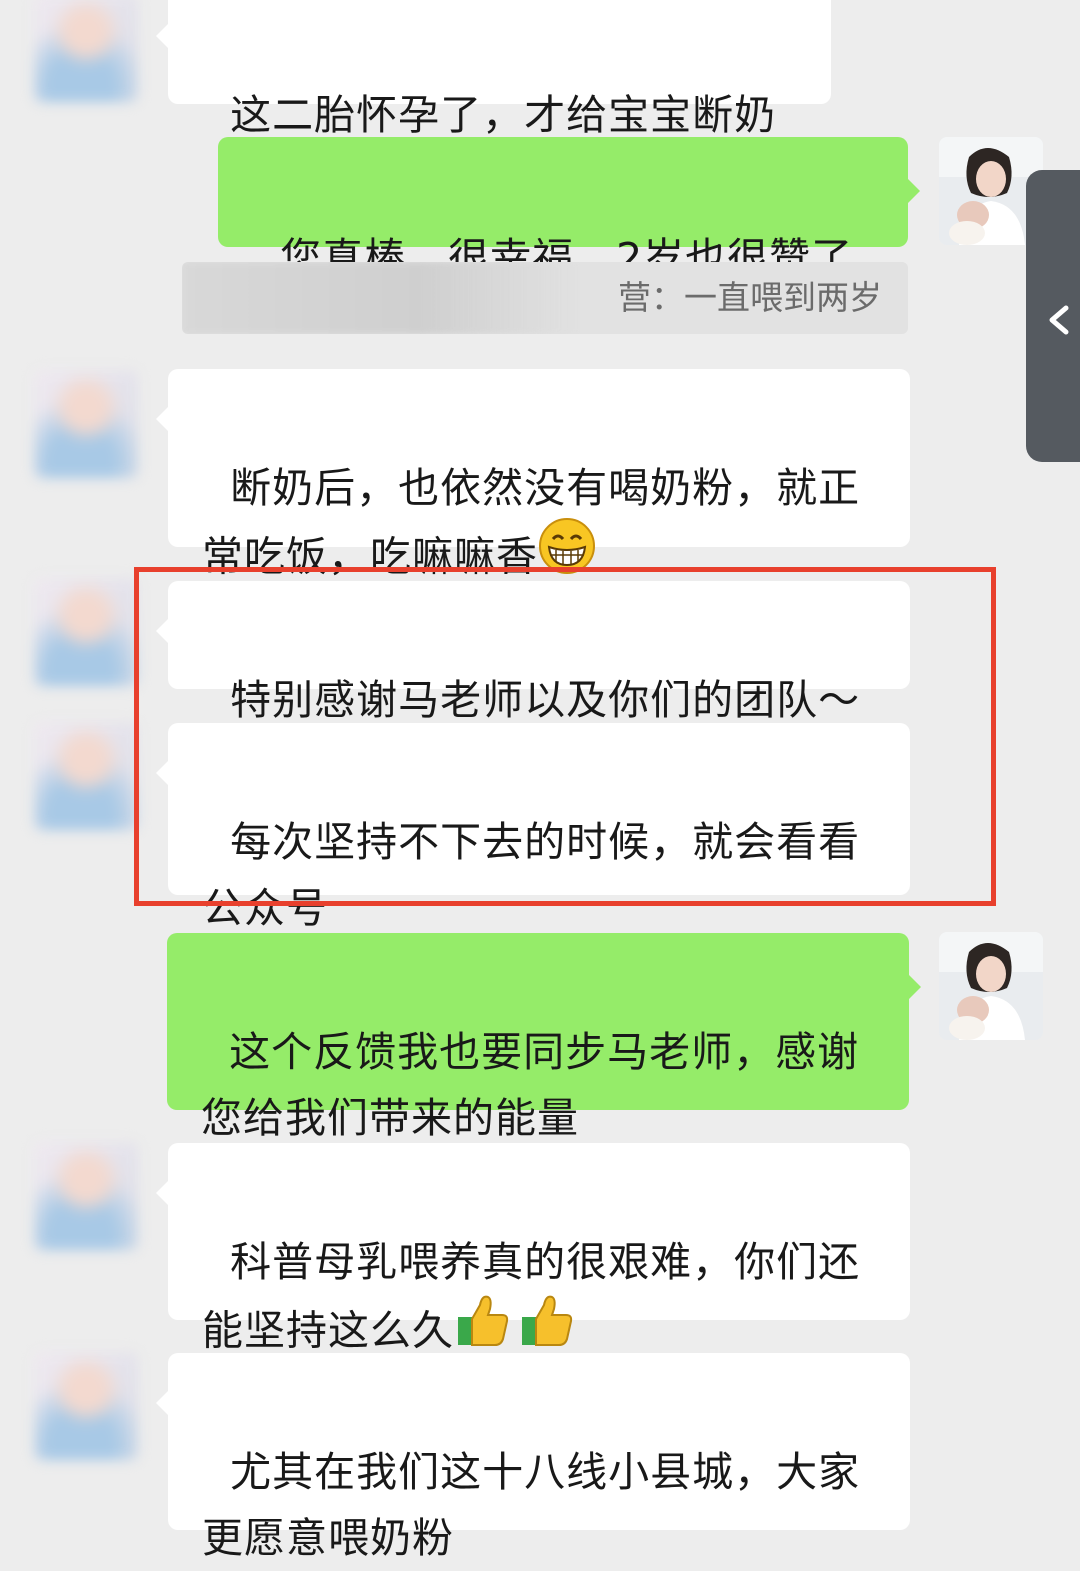 The image size is (1080, 1571). I want to click on outgoing-message: 您真棒，很幸福，2岁也很赞了, so click(569, 209).